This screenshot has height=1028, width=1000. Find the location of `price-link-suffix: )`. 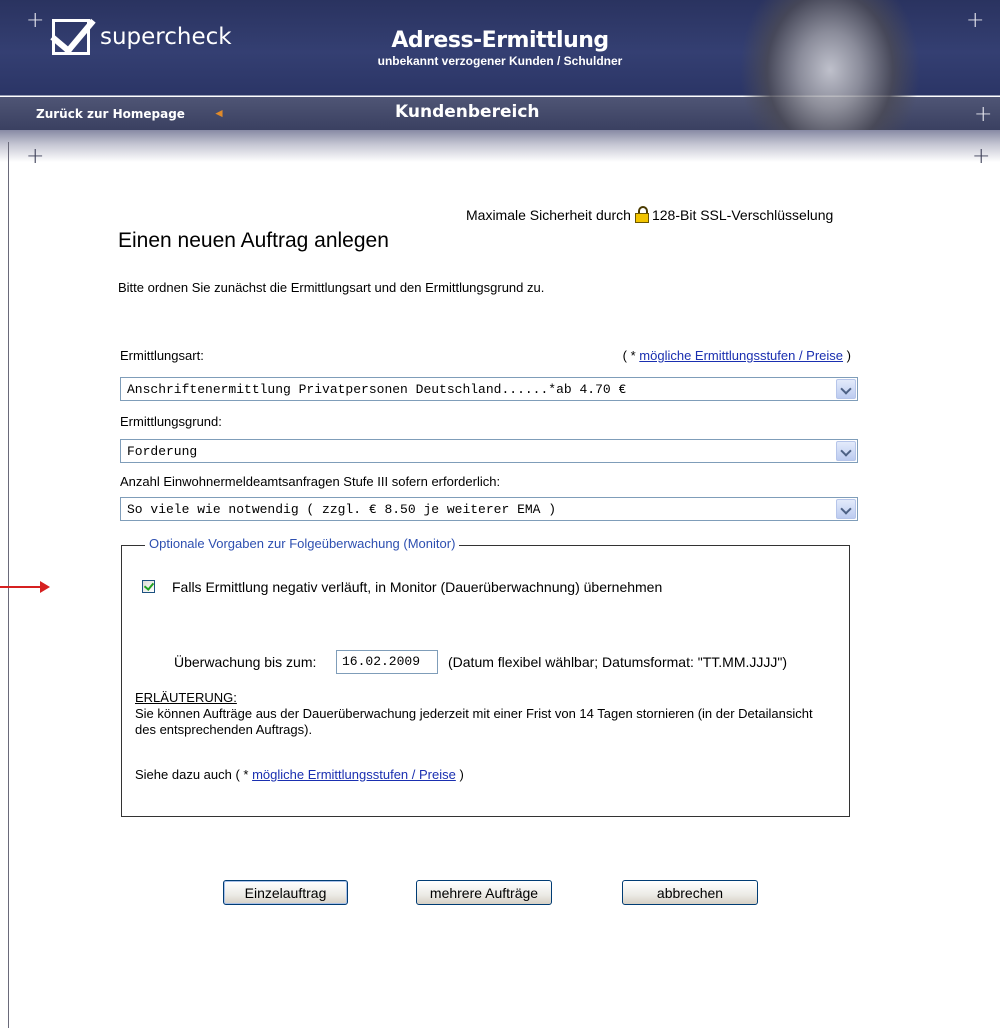

price-link-suffix: ) is located at coordinates (847, 355).